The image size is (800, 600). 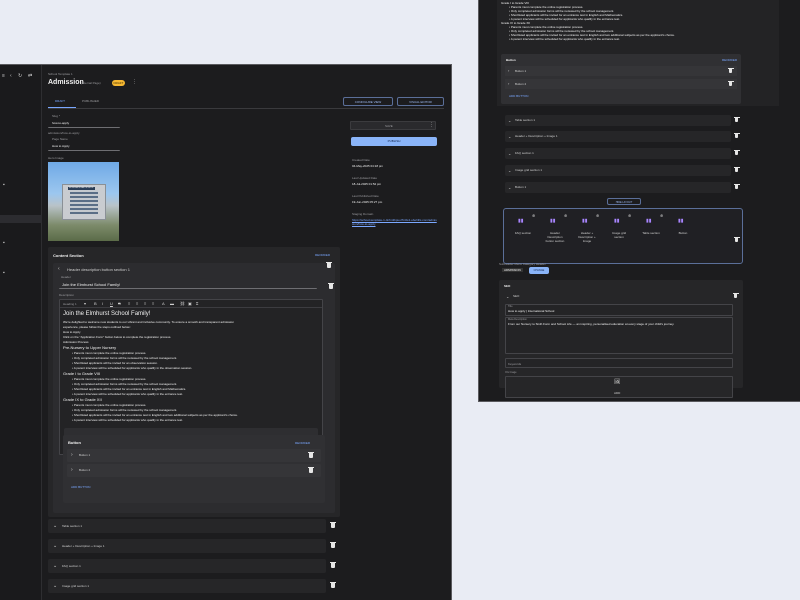 What do you see at coordinates (4, 273) in the screenshot?
I see `sidebar-icon-3: ▪` at bounding box center [4, 273].